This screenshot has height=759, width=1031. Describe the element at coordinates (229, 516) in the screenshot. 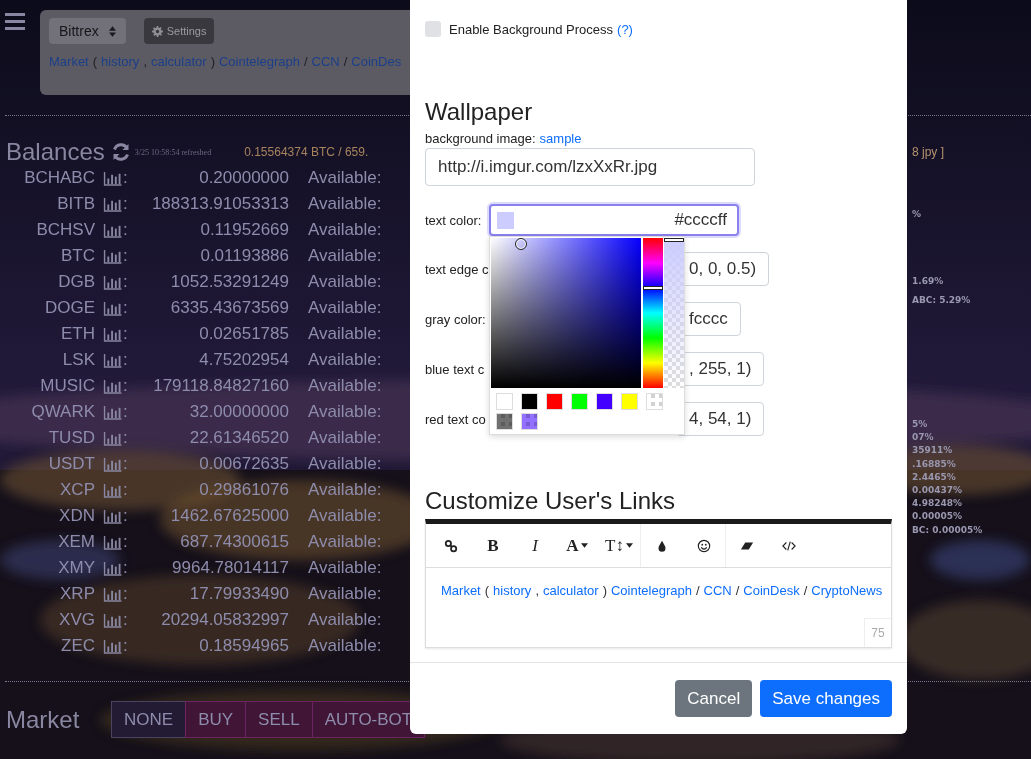

I see `balance-amount: 1462.67625000` at that location.